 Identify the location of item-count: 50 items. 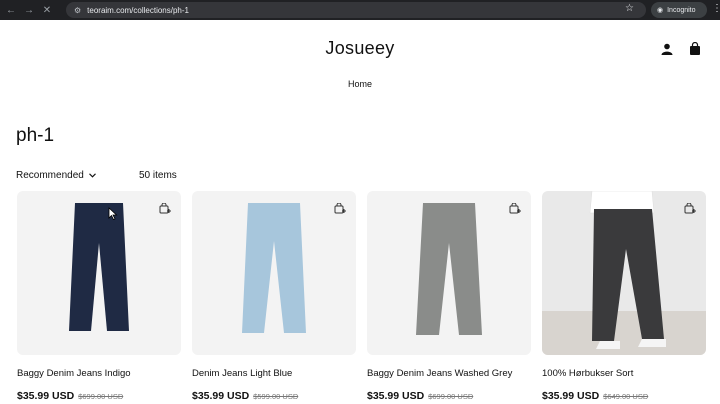
(158, 175).